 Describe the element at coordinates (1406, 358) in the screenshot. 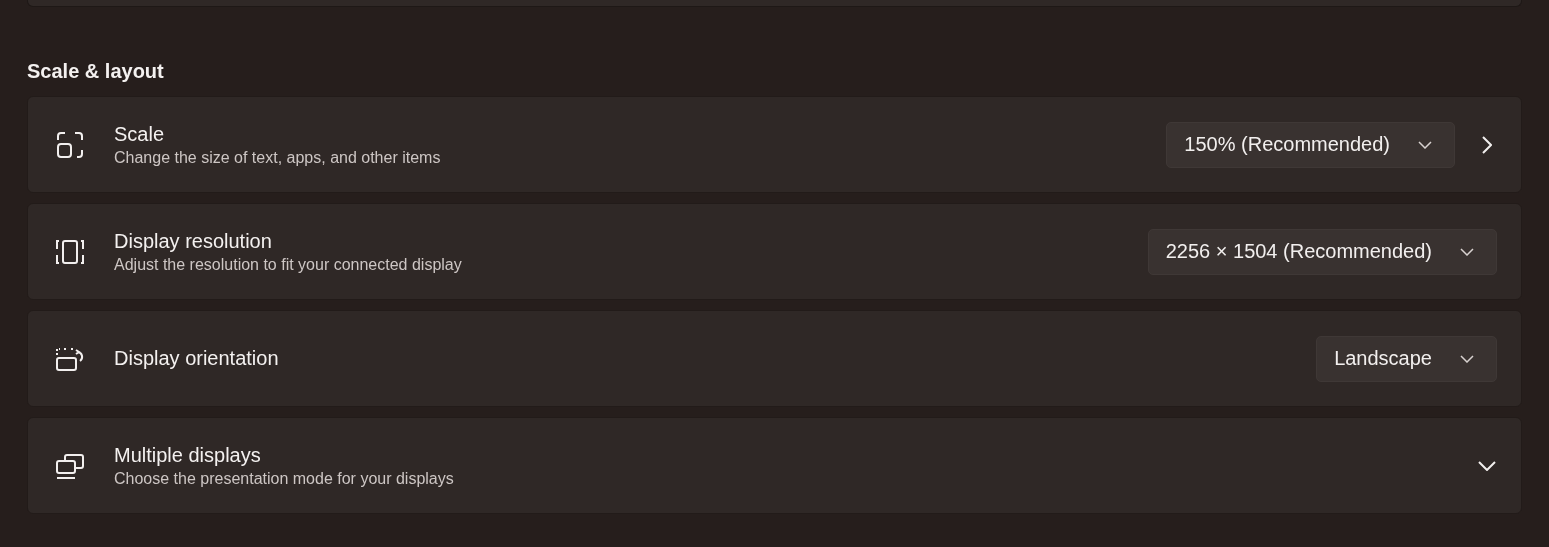

I see `dropdown: Landscape` at that location.